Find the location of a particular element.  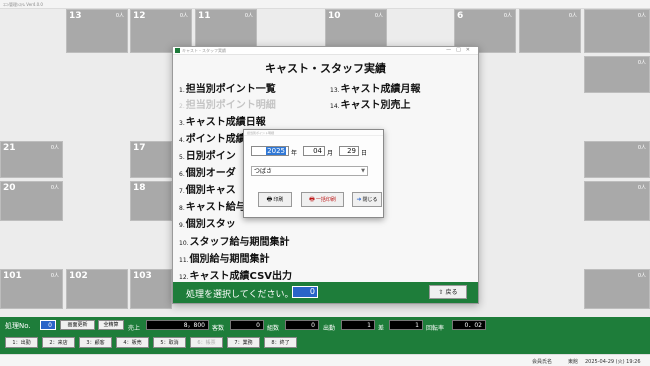

function-key-button: 6：帳票 is located at coordinates (206, 342).